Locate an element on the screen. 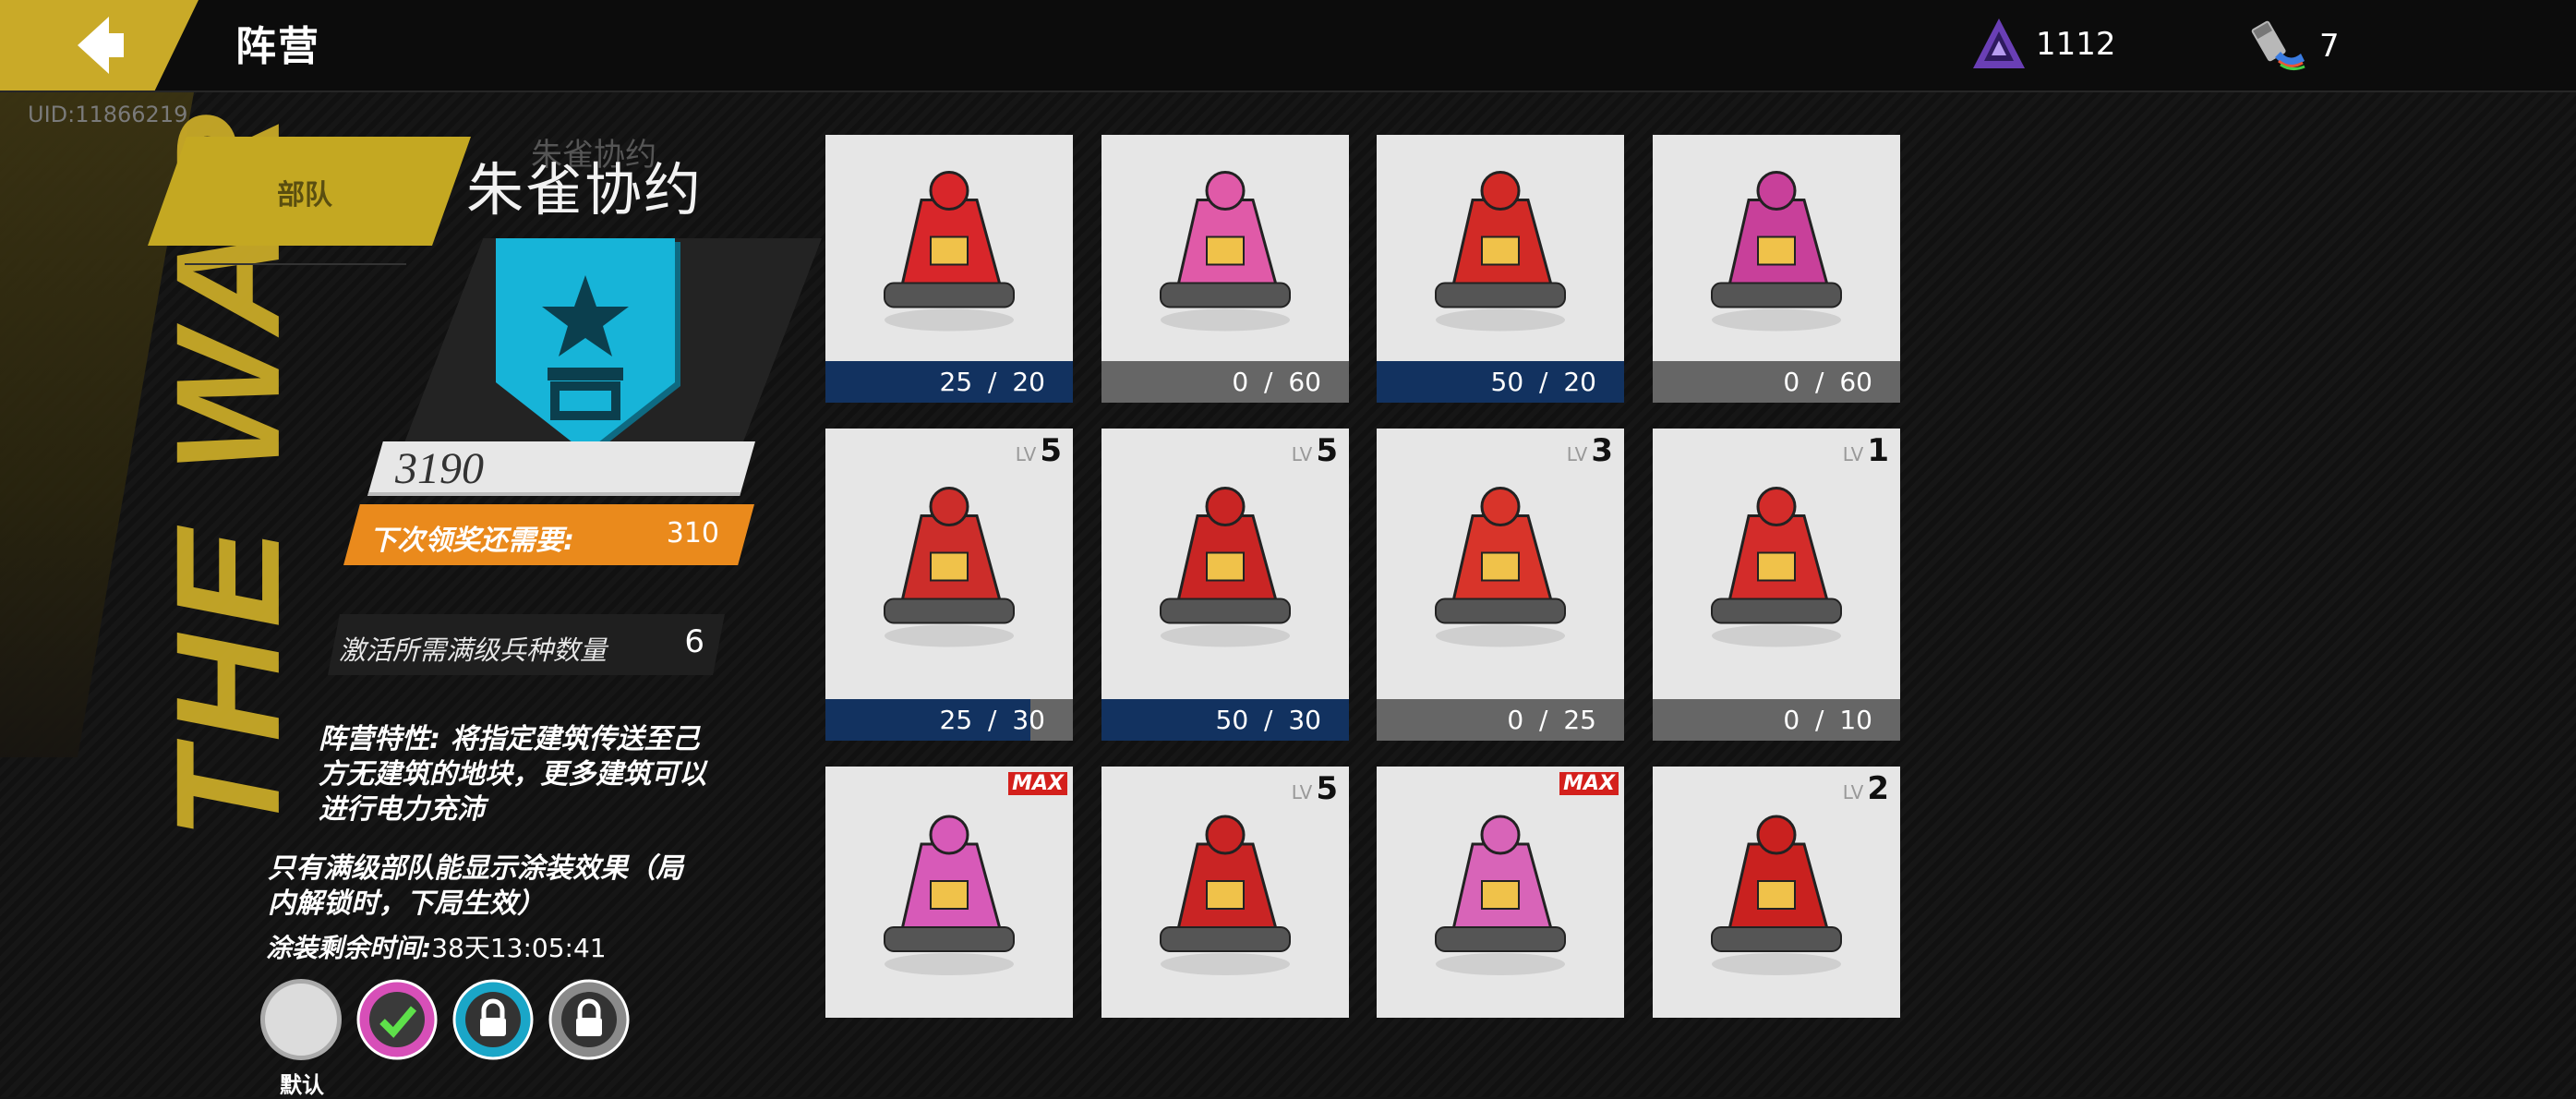 This screenshot has height=1099, width=2576. unit-level: LV 2 is located at coordinates (1865, 788).